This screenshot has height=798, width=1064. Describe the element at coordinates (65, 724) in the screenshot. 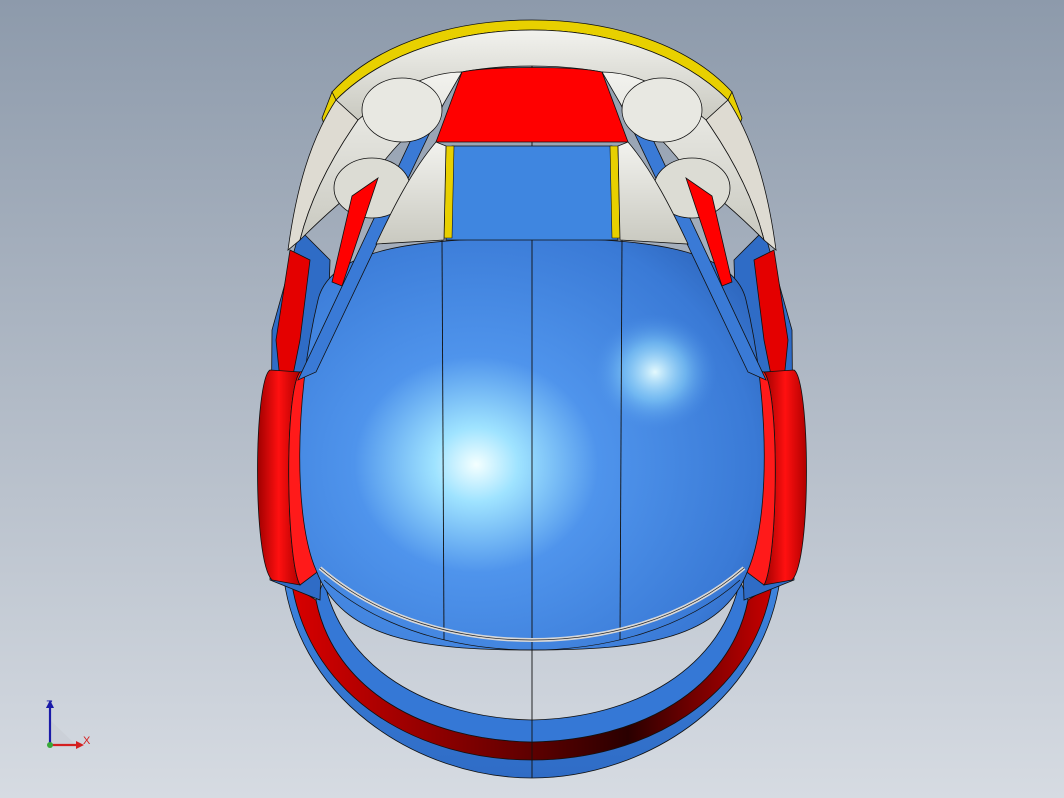

I see `triad-graphic` at that location.